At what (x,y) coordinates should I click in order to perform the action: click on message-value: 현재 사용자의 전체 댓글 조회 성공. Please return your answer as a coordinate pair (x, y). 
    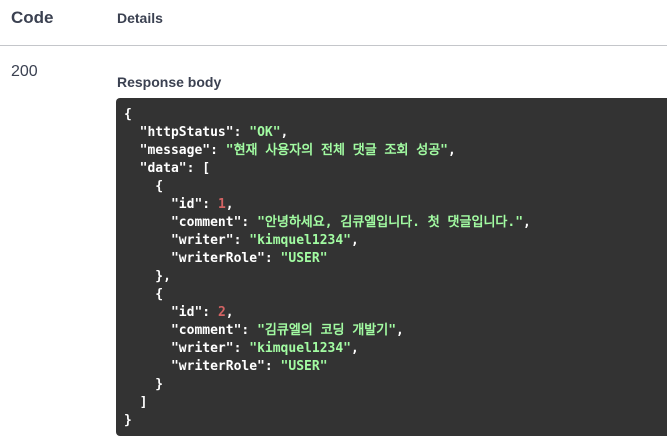
    Looking at the image, I should click on (337, 150).